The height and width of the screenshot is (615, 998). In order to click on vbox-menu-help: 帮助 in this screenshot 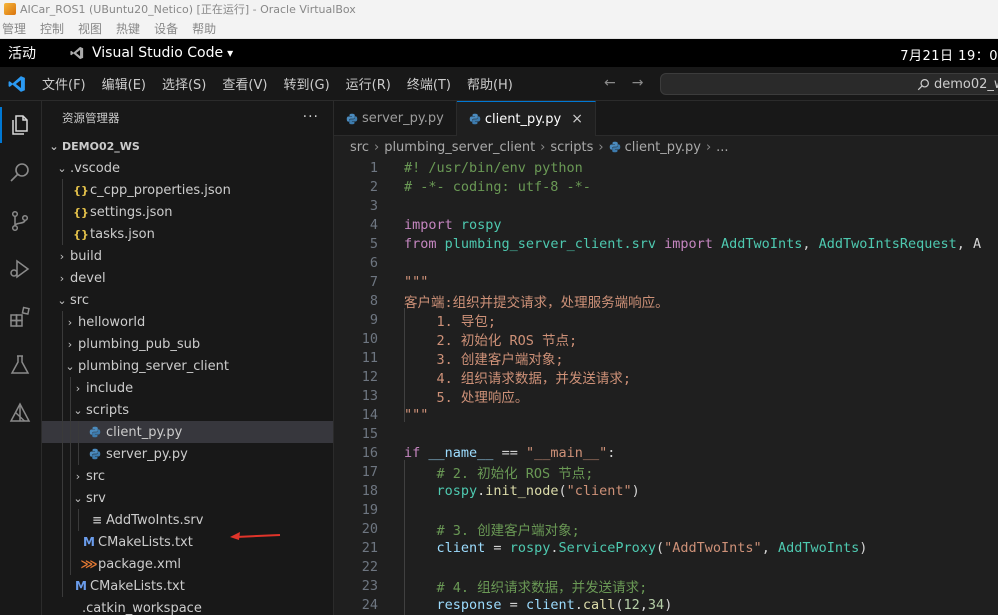, I will do `click(204, 28)`.